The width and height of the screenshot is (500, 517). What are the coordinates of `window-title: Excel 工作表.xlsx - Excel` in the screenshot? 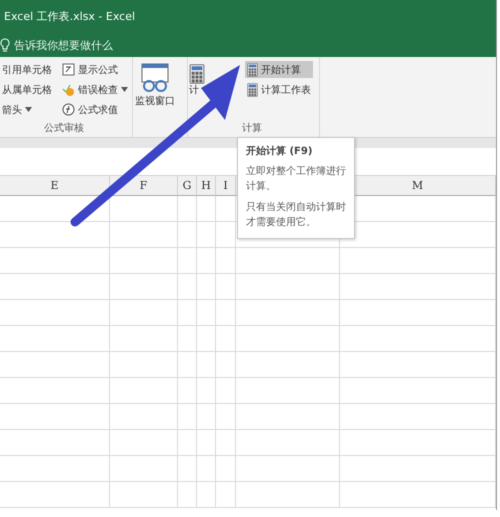 It's located at (70, 16).